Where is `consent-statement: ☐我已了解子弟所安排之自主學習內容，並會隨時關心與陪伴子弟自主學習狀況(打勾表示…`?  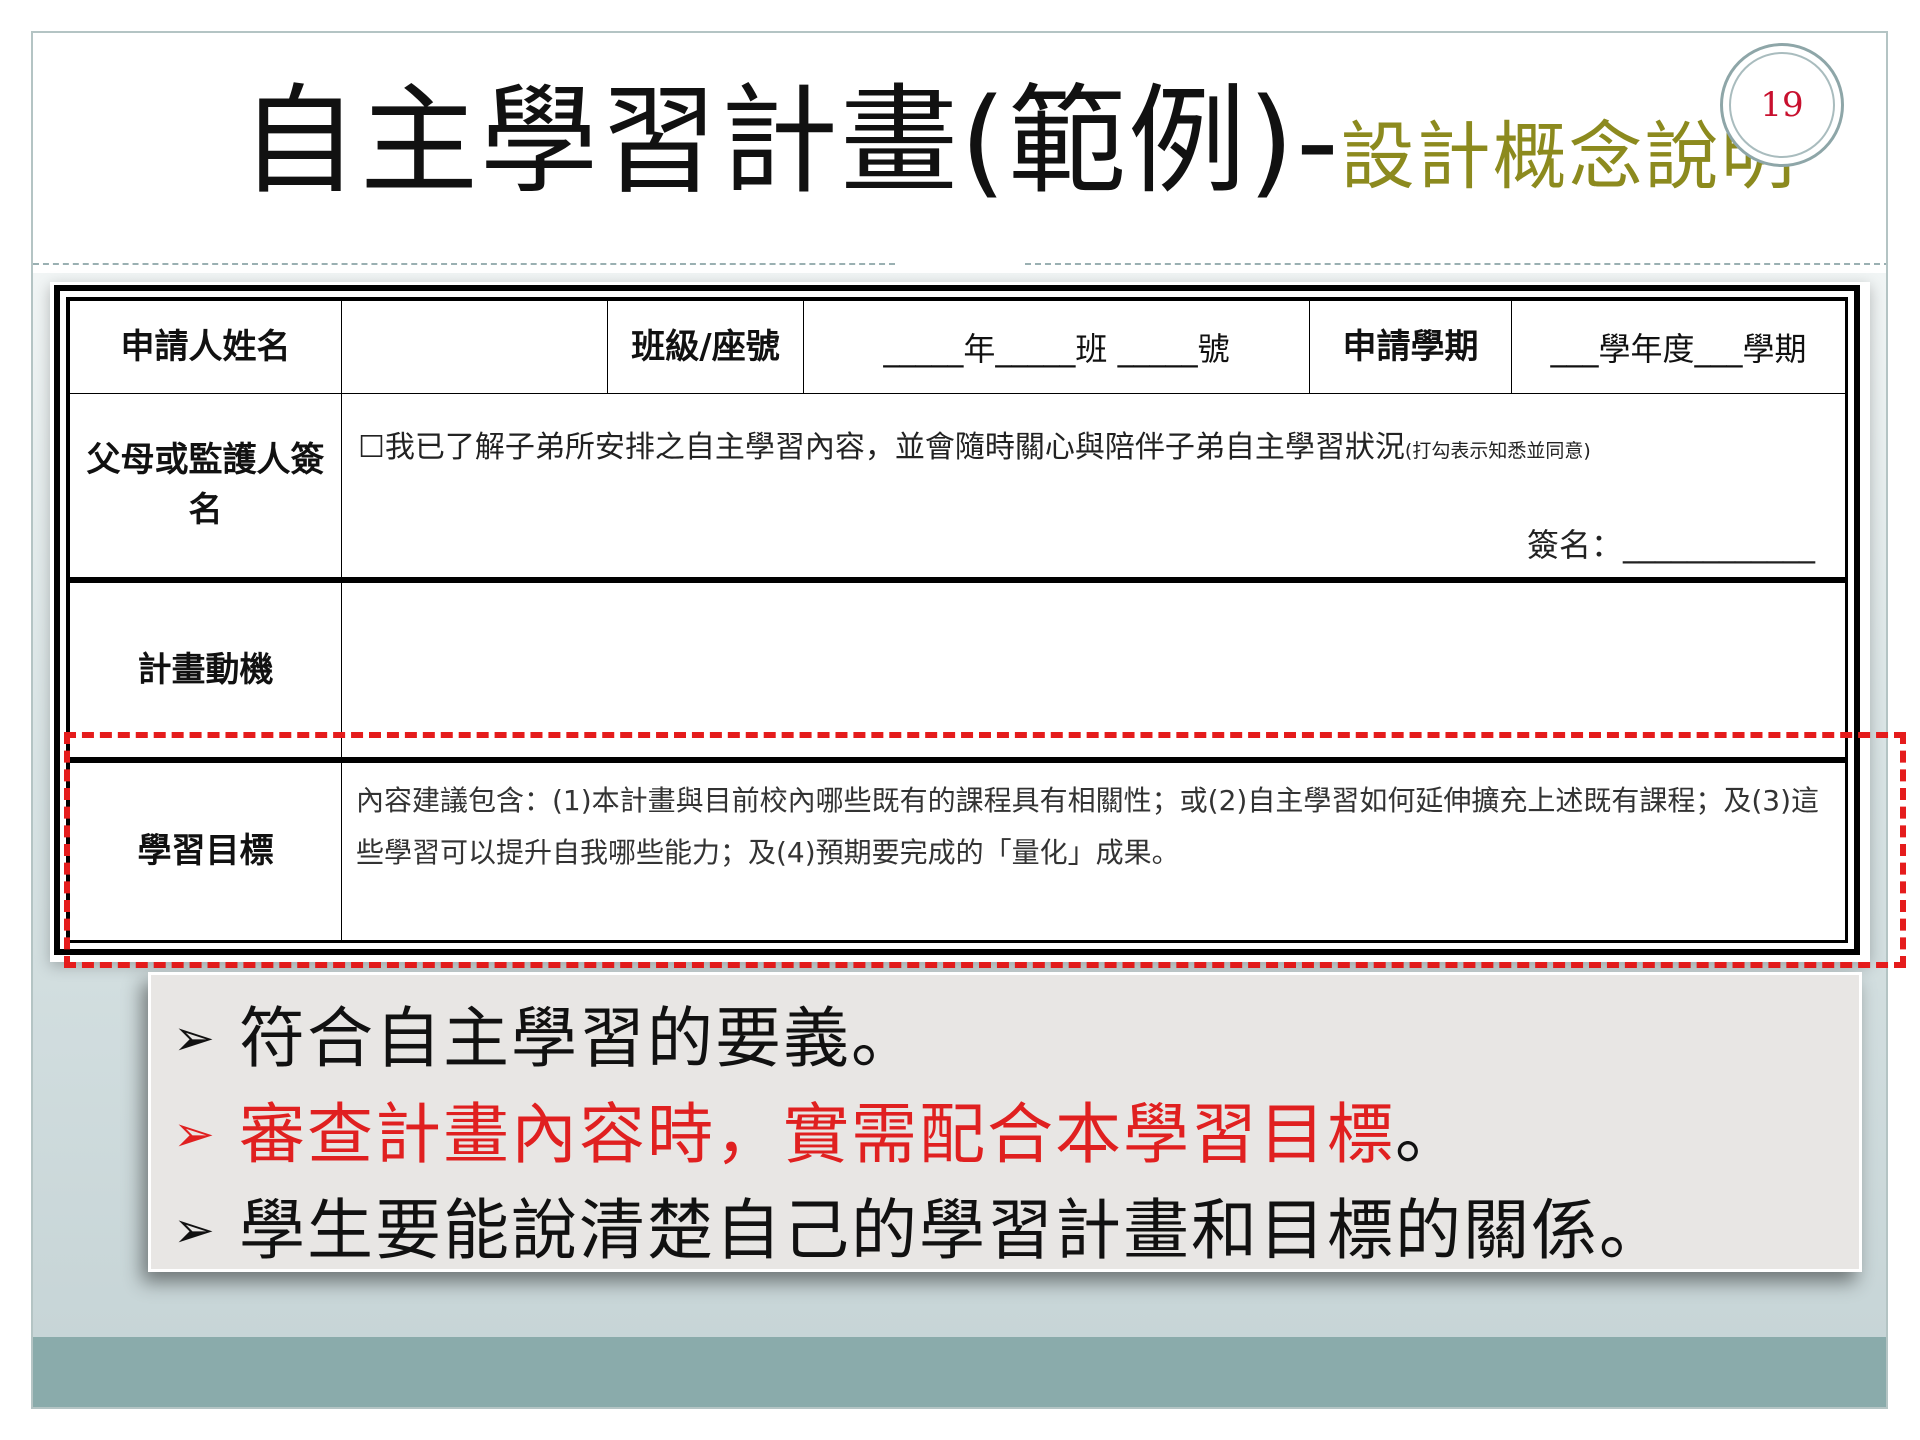
consent-statement: ☐我已了解子弟所安排之自主學習內容，並會隨時關心與陪伴子弟自主學習狀況(打勾表示… is located at coordinates (974, 444).